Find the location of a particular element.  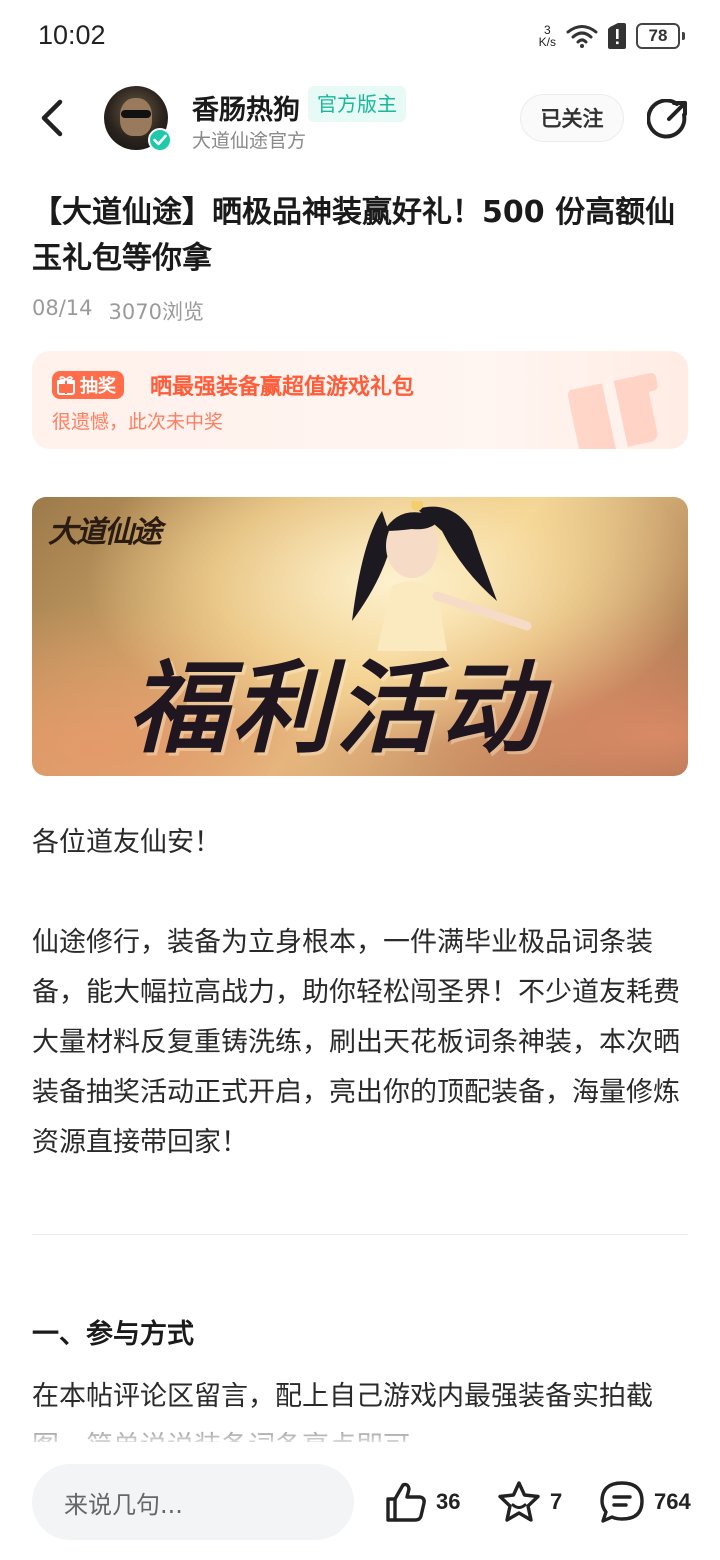

lottery-result: 很遗憾，此次未中奖 is located at coordinates (138, 422).